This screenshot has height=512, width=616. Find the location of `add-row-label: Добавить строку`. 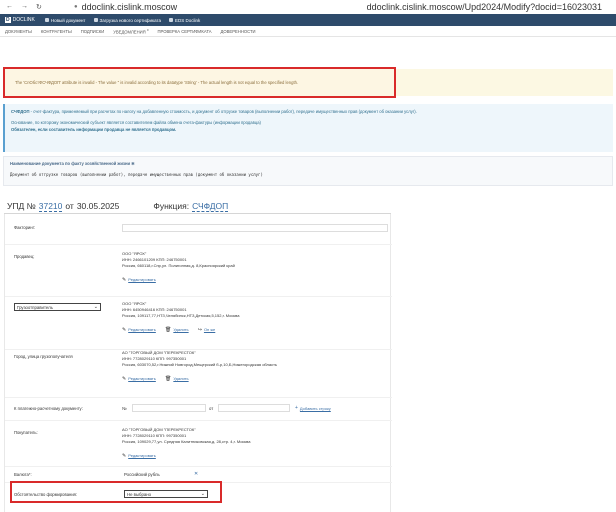

add-row-label: Добавить строку is located at coordinates (315, 408).